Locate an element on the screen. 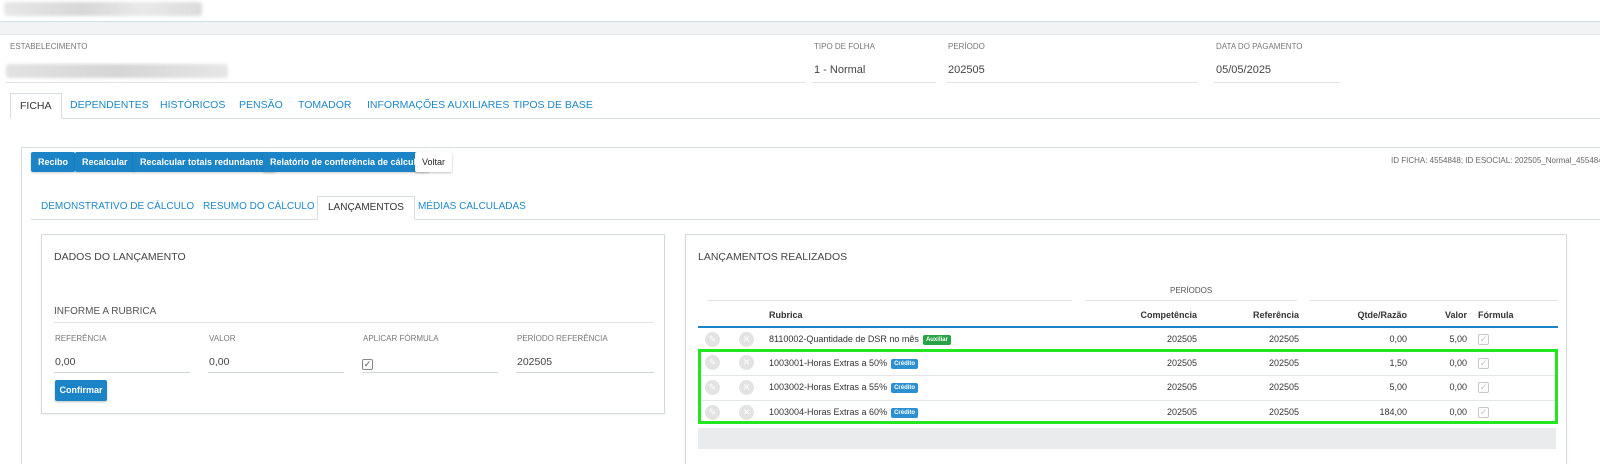 This screenshot has height=464, width=1600. establishment-label: ESTABELECIMENTO is located at coordinates (49, 46).